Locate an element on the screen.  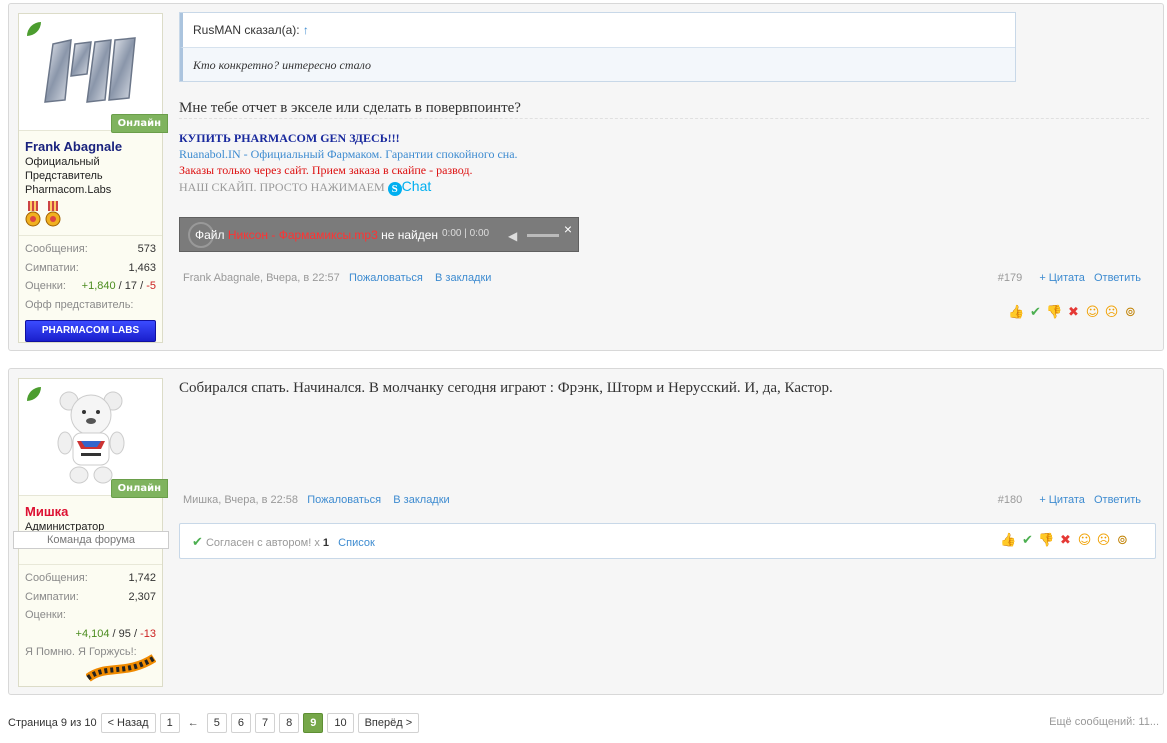
likes-list-link: Список is located at coordinates (356, 543).